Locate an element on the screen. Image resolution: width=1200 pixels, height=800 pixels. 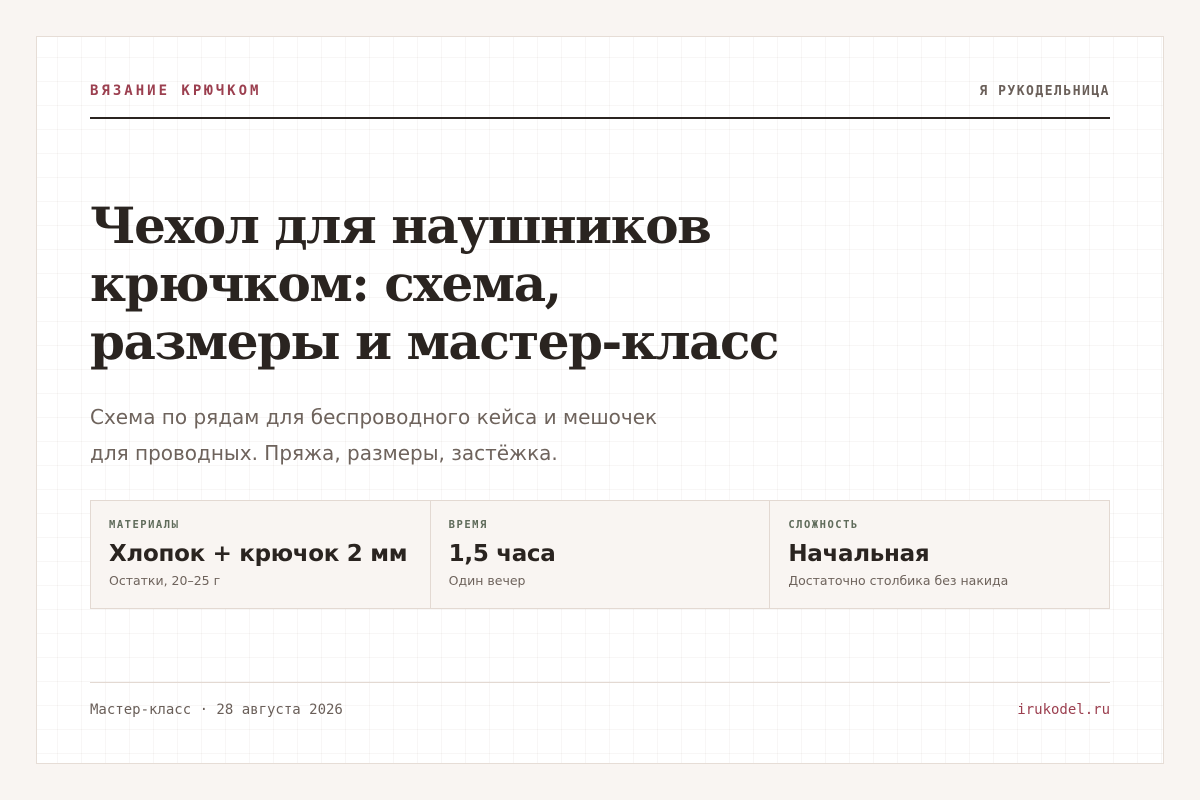
fact-value: 1,5 часа is located at coordinates (502, 554).